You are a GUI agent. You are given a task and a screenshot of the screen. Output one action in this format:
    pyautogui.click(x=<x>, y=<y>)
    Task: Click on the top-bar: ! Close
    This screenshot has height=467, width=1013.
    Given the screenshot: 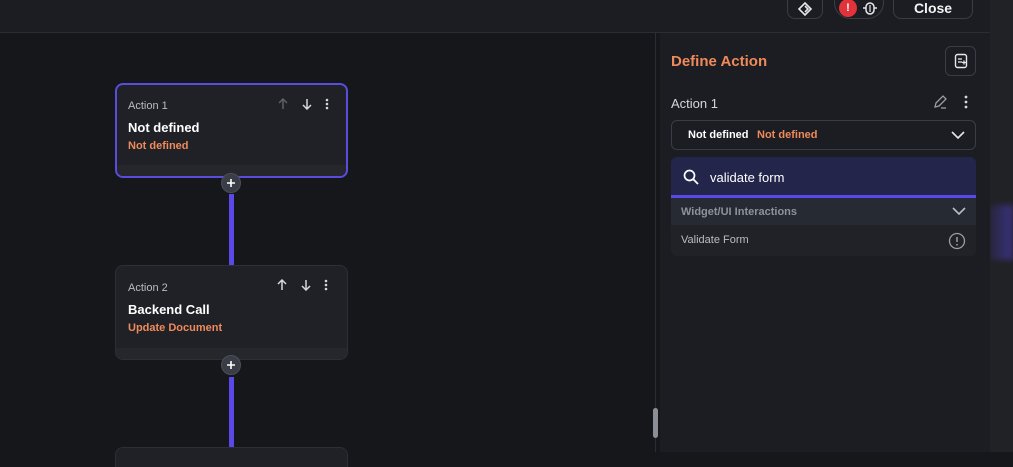 What is the action you would take?
    pyautogui.click(x=495, y=16)
    